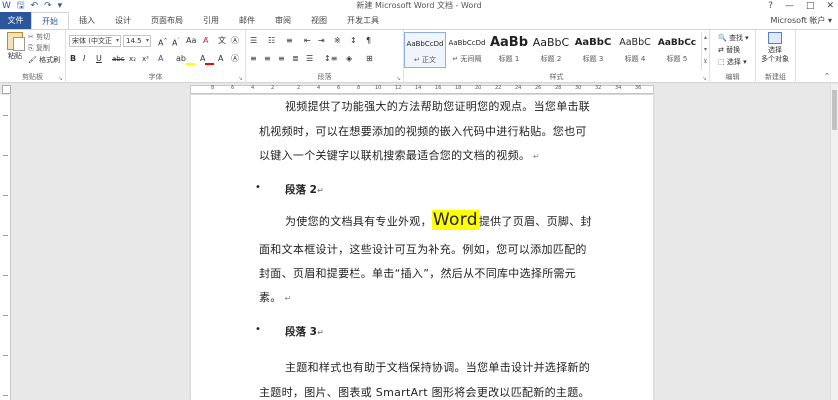 The image size is (838, 400). I want to click on paste-button: 粘贴, so click(15, 46).